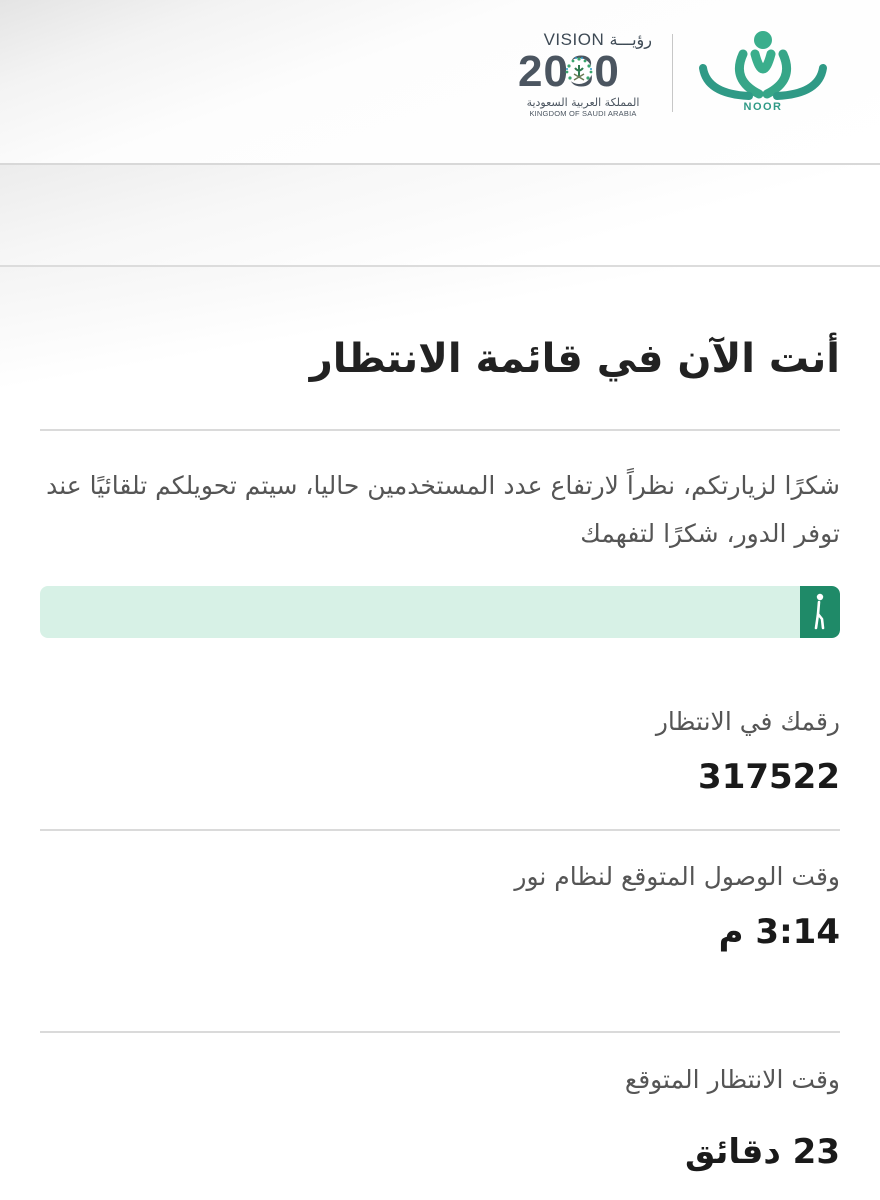 Image resolution: width=880 pixels, height=1200 pixels. I want to click on arrival-time-value: 3:14 م, so click(779, 932).